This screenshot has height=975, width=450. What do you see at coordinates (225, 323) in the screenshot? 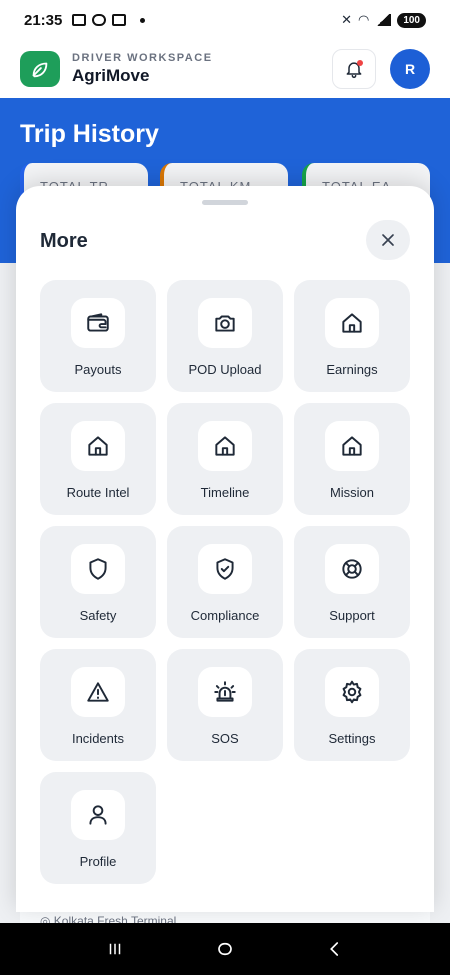
I see `camera-icon` at bounding box center [225, 323].